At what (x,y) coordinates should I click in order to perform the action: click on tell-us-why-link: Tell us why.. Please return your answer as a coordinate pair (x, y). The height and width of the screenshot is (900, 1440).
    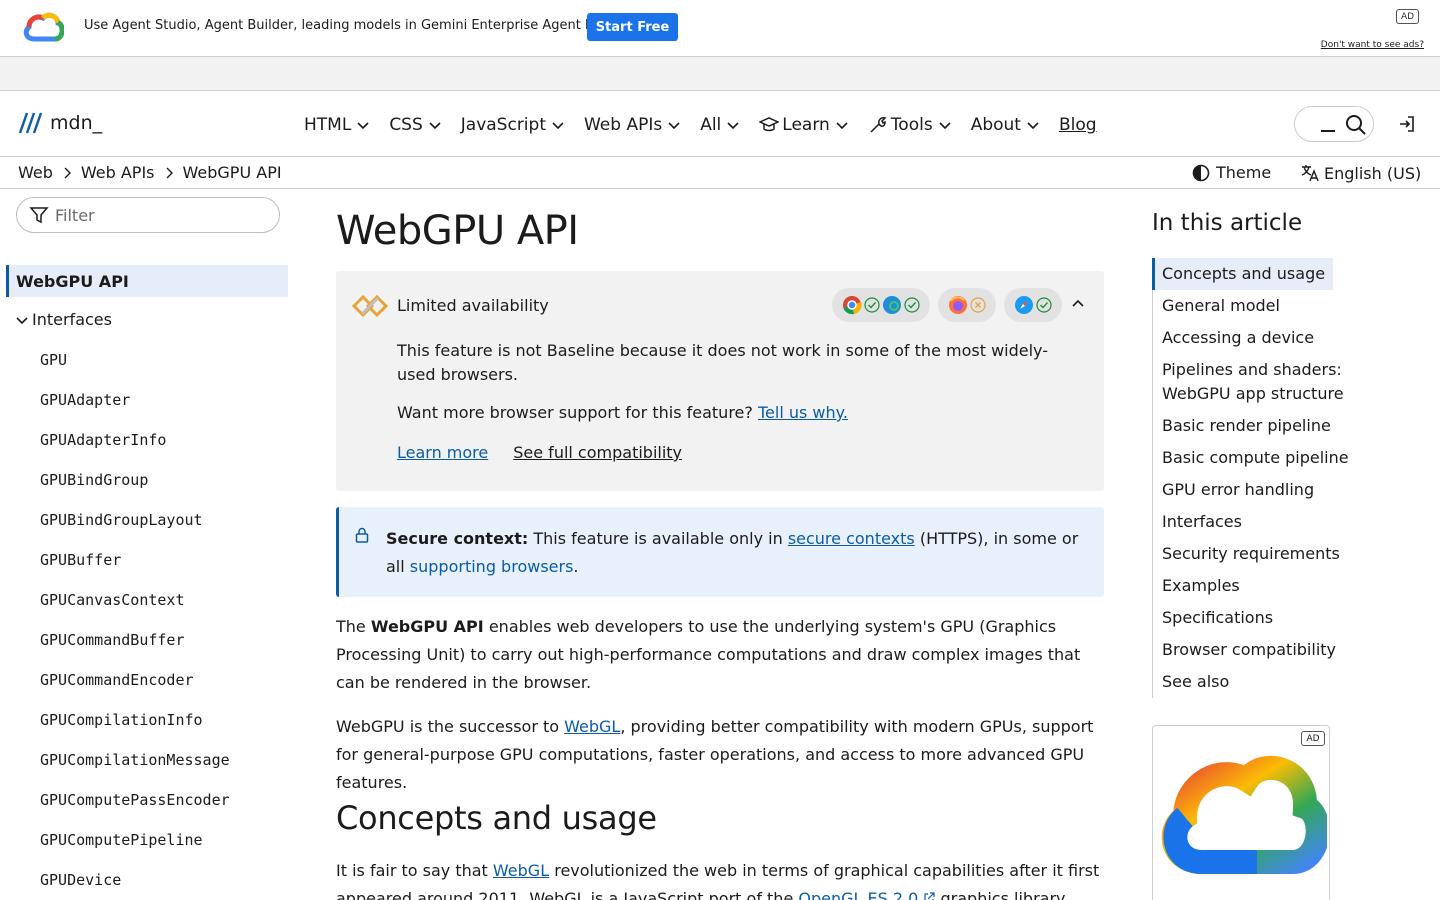
    Looking at the image, I should click on (803, 412).